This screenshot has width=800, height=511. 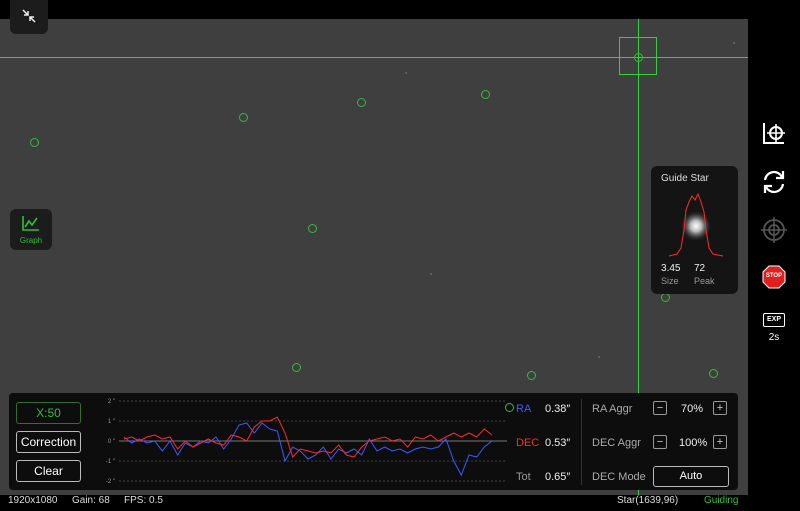 What do you see at coordinates (648, 500) in the screenshot?
I see `status-star-position: Star(1639,96)` at bounding box center [648, 500].